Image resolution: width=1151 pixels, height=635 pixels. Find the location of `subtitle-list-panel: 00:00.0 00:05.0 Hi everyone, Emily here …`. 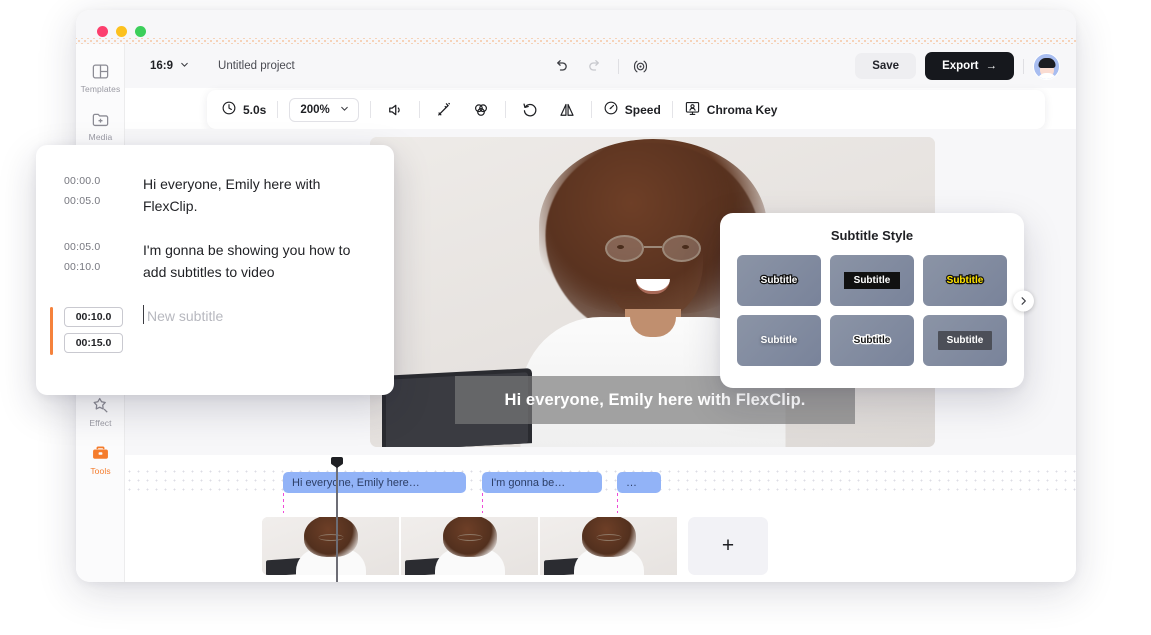

subtitle-list-panel: 00:00.0 00:05.0 Hi everyone, Emily here … is located at coordinates (215, 270).